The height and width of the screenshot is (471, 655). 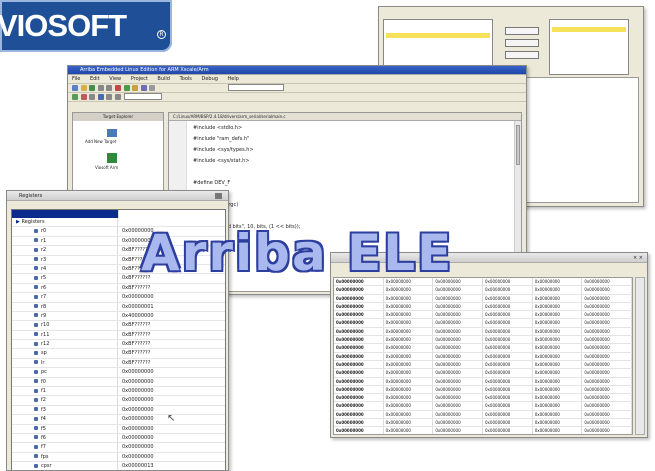 I want to click on close-icon: × ×, so click(x=638, y=258).